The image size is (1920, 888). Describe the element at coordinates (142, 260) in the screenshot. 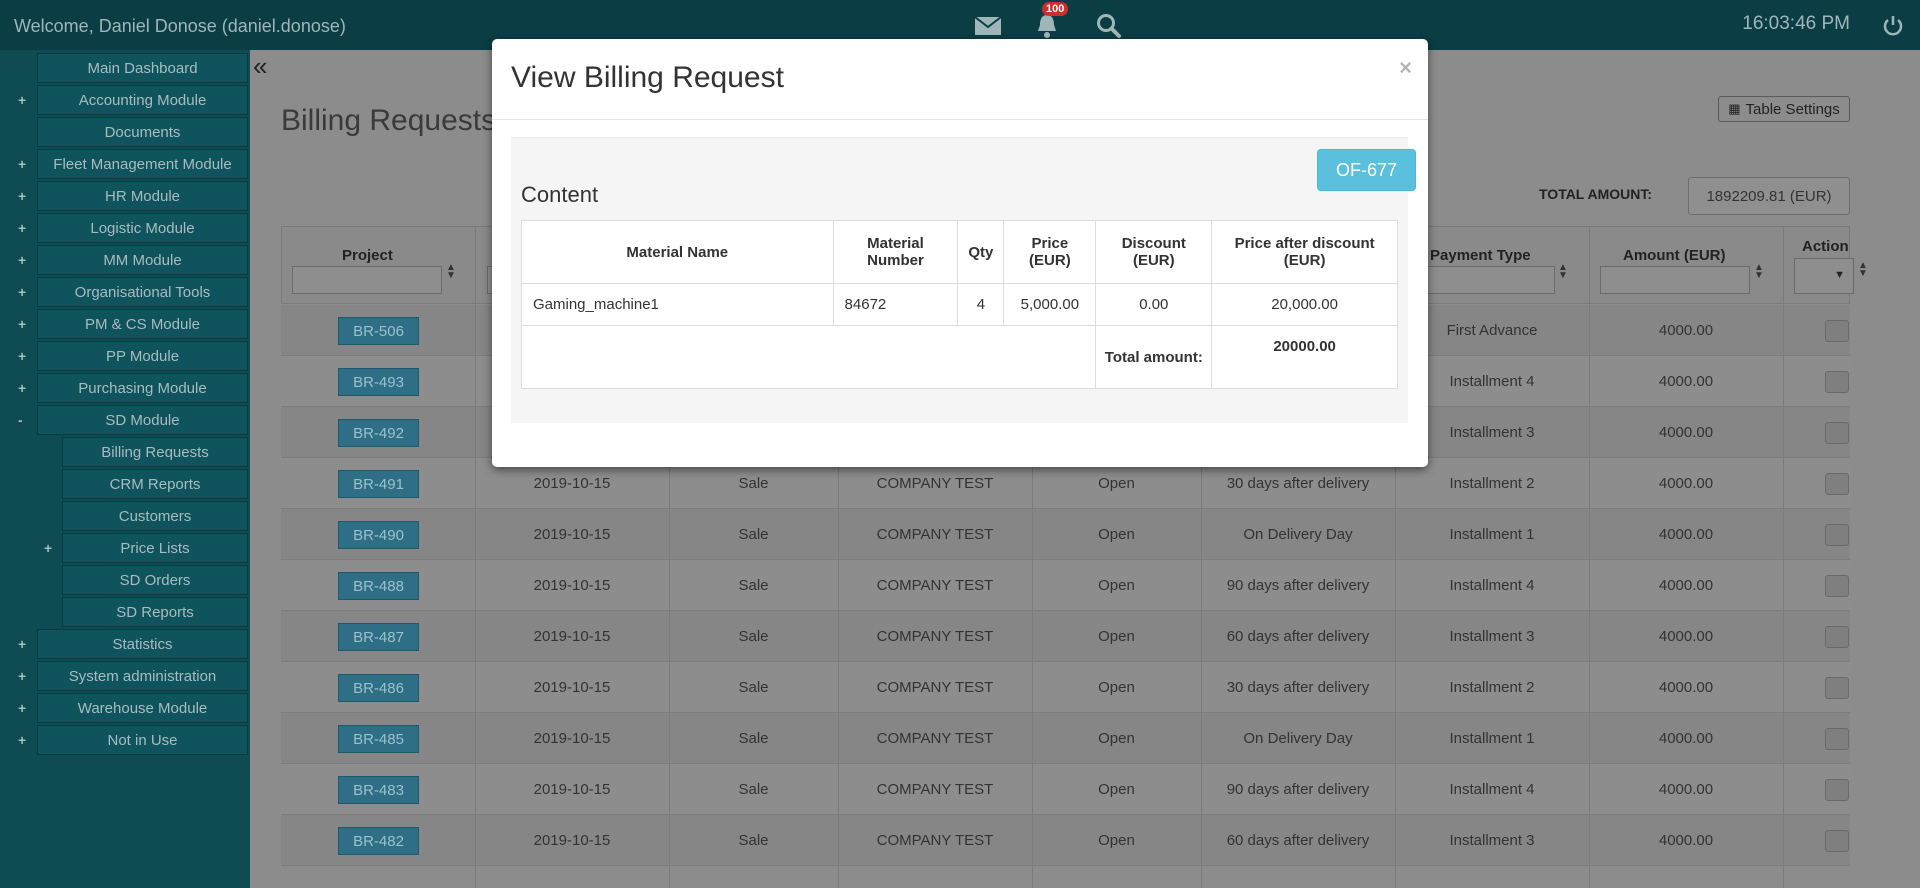

I see `sidebar-item-mm-module: MM Module` at that location.